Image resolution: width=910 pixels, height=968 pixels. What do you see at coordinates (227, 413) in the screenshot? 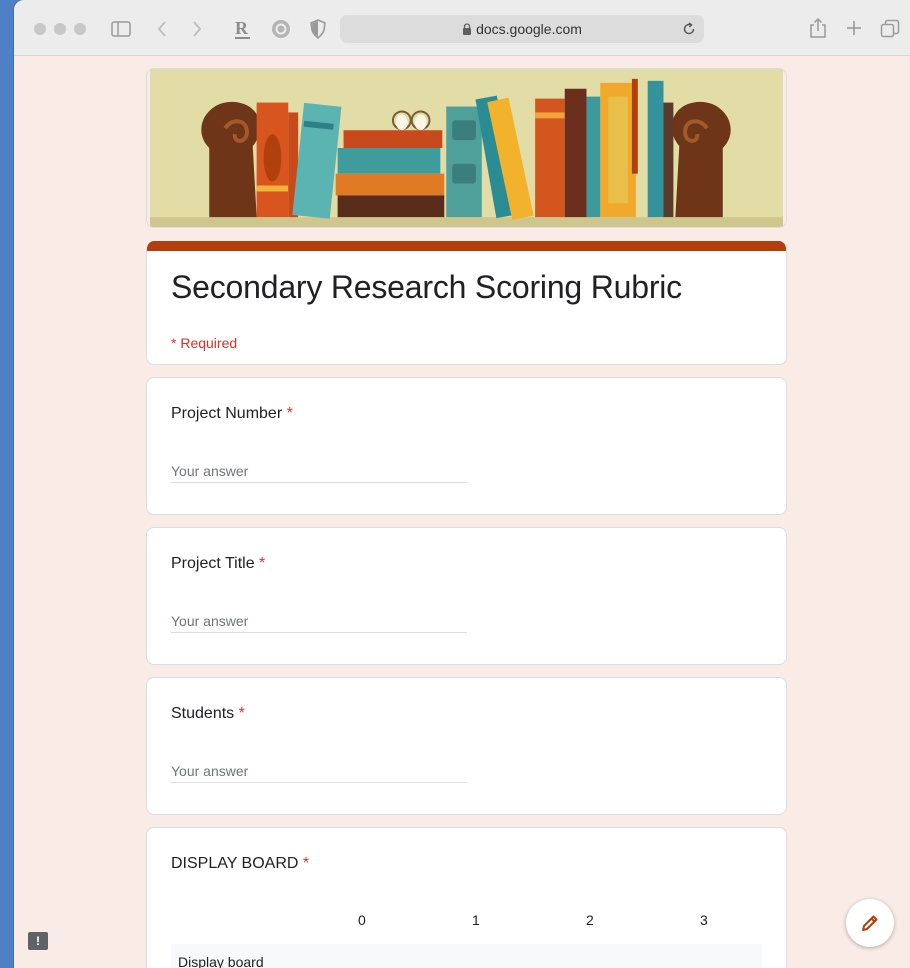
I see `question-text: Project Number` at bounding box center [227, 413].